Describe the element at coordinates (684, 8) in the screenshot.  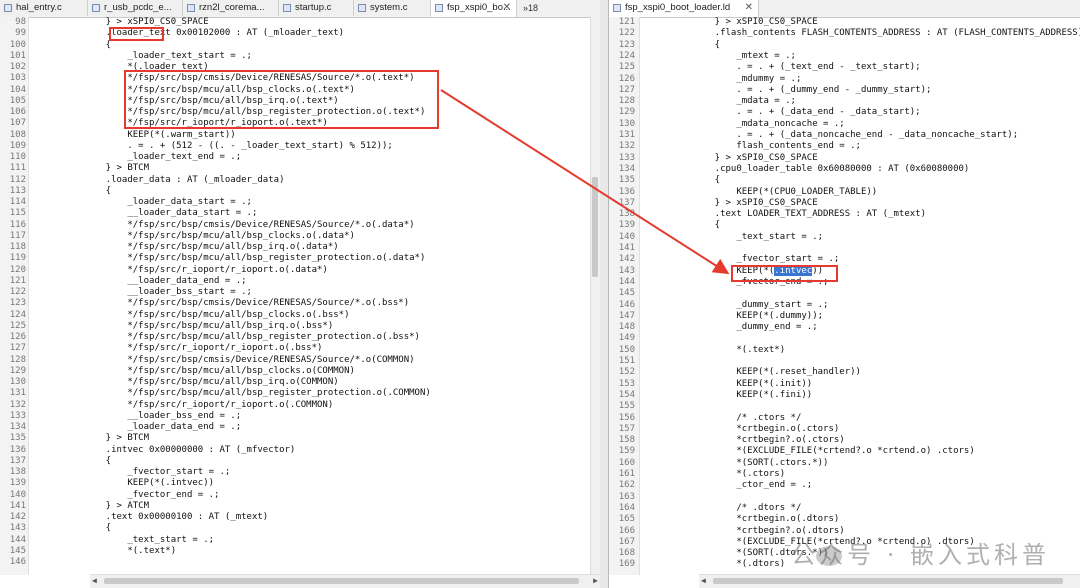
I see `tab-right-0: fsp_xspi0_boot_loader.ld ✕` at that location.